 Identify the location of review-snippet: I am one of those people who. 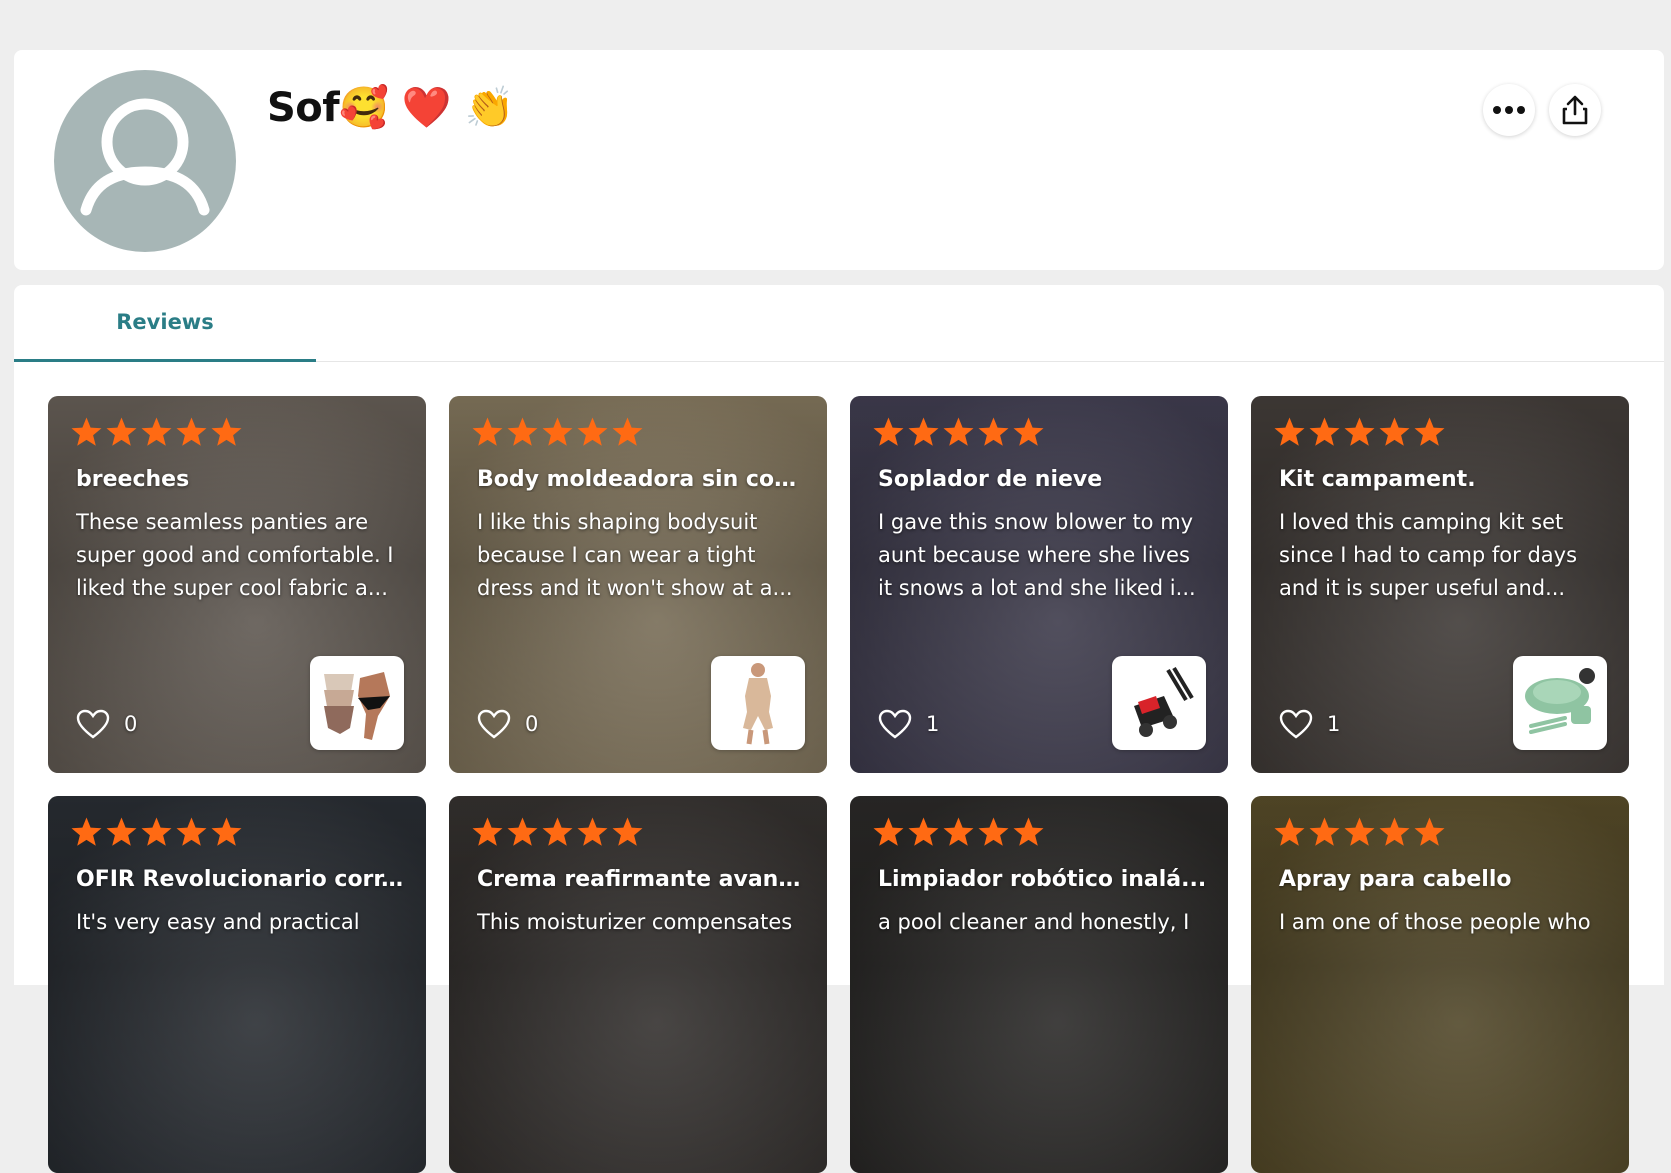
(1435, 922).